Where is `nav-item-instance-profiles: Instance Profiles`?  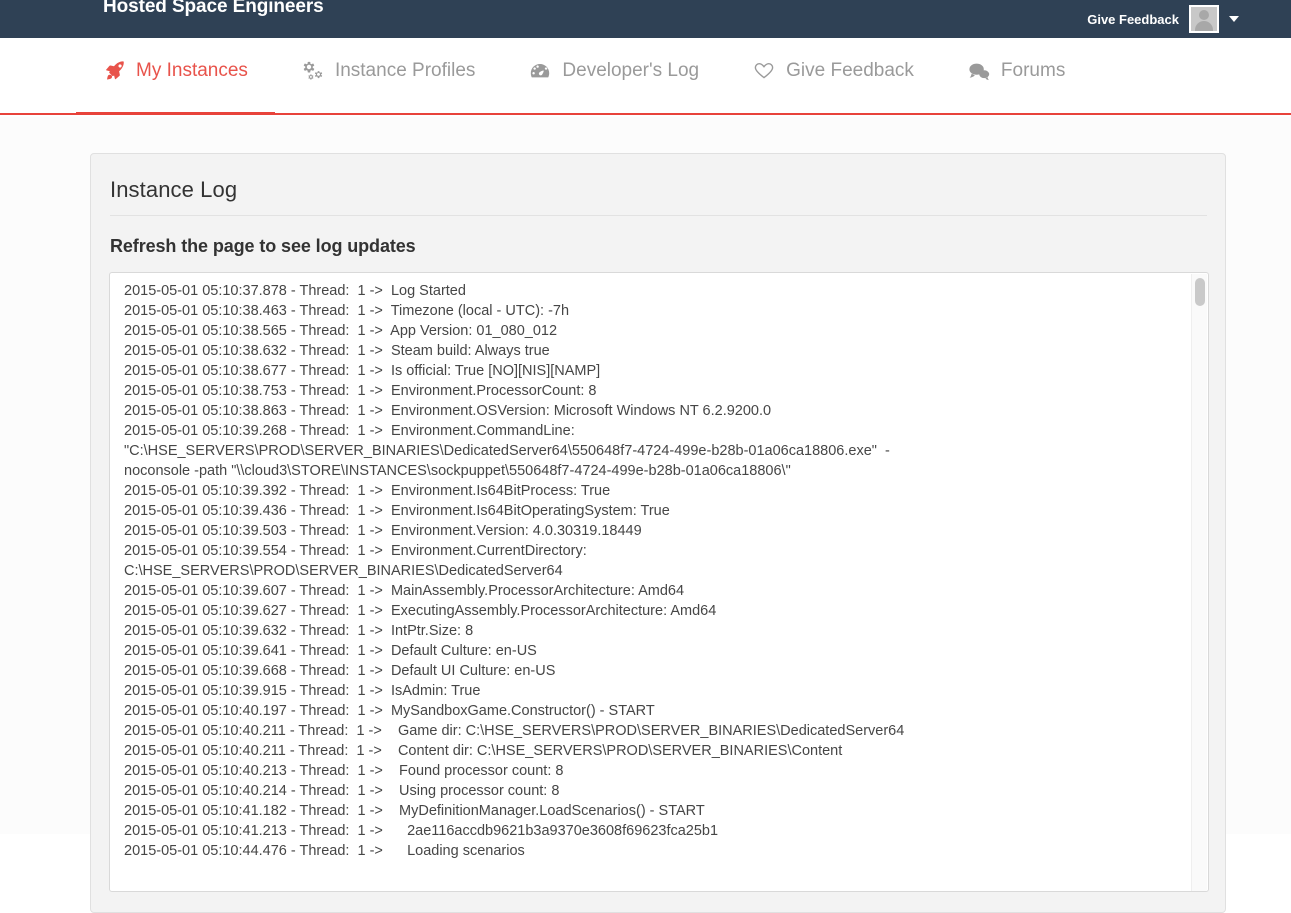 nav-item-instance-profiles: Instance Profiles is located at coordinates (388, 75).